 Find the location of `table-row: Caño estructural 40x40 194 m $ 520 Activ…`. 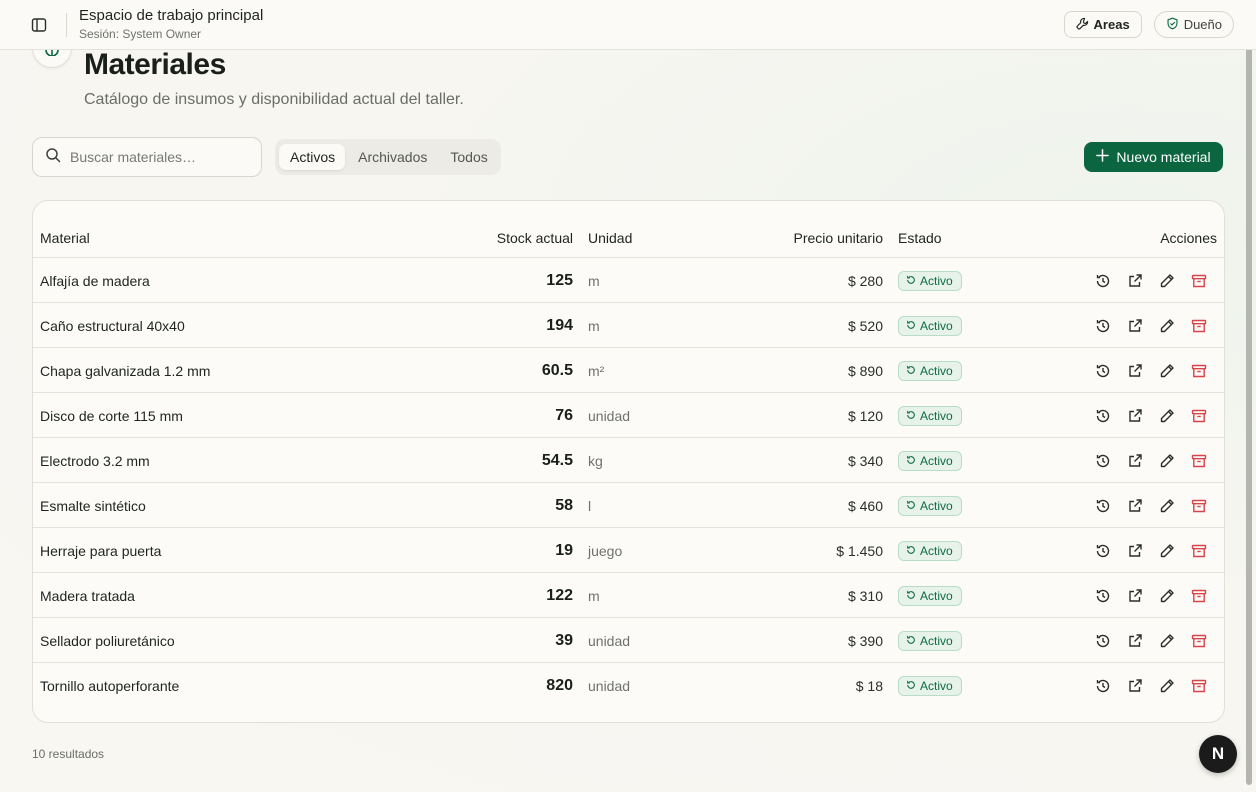

table-row: Caño estructural 40x40 194 m $ 520 Activ… is located at coordinates (628, 325).